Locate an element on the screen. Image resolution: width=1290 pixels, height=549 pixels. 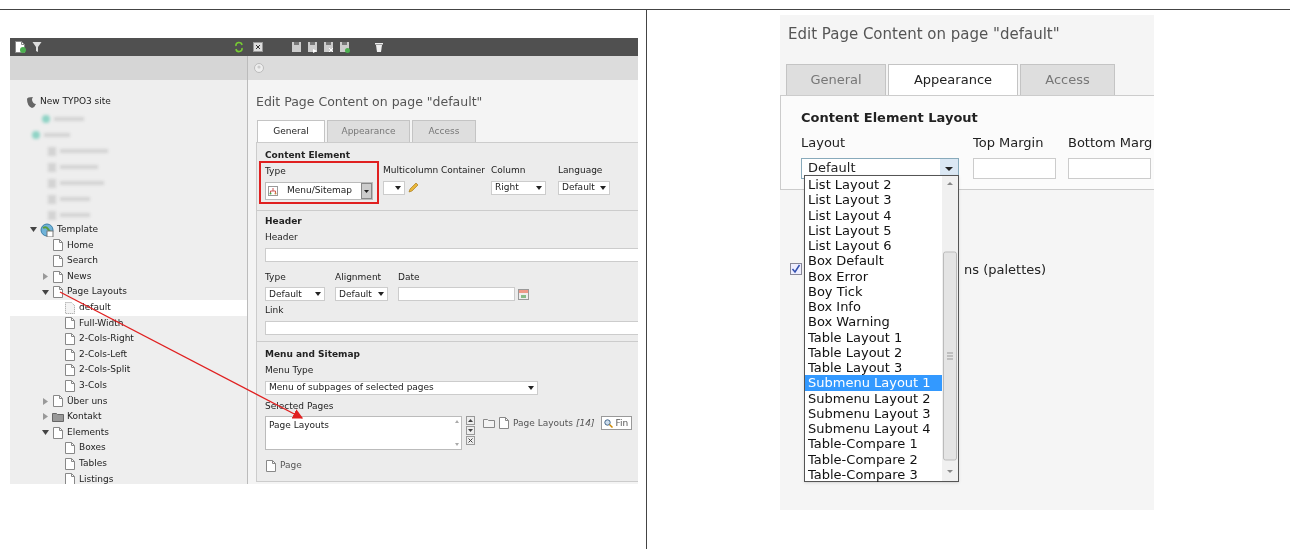
date-input is located at coordinates (456, 294).